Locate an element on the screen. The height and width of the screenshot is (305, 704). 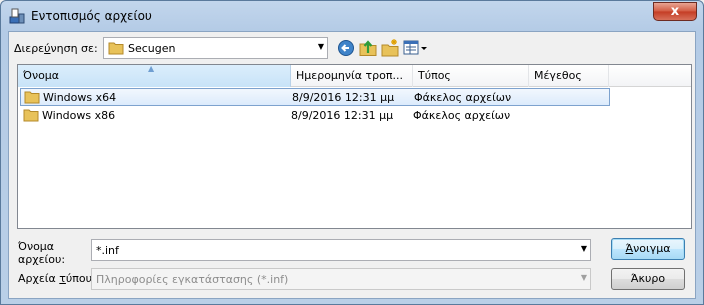
filetype-label: Αρχεία τύπου: is located at coordinates (57, 278).